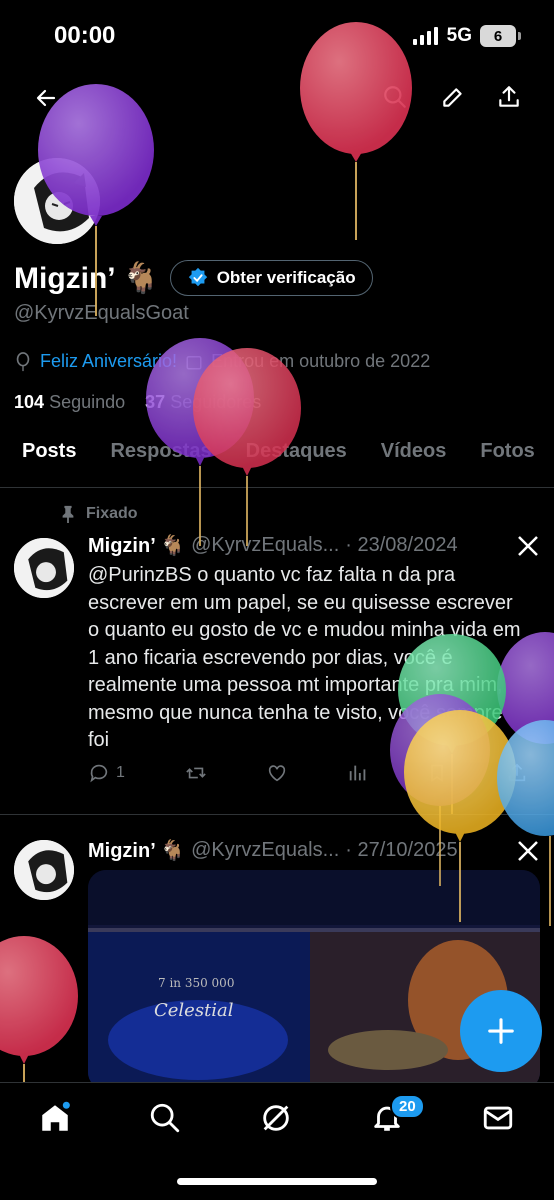 The image size is (554, 1200). I want to click on home-indicator, so click(277, 1181).